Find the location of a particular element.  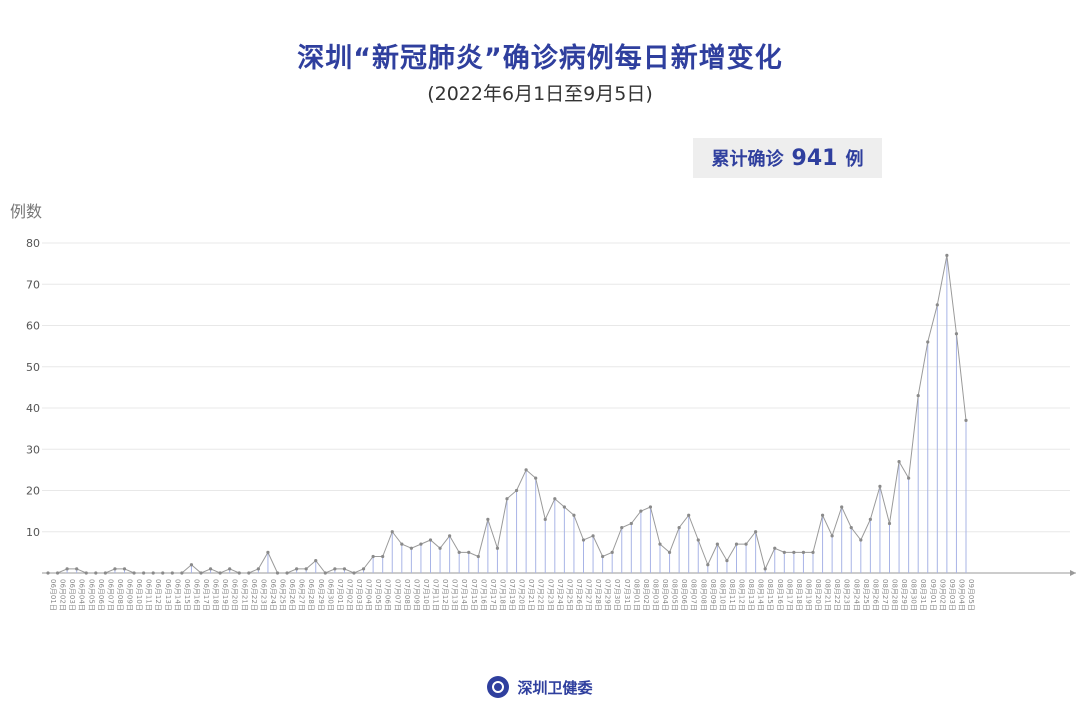

x-tick-label: 07月20日 is located at coordinates (522, 595).